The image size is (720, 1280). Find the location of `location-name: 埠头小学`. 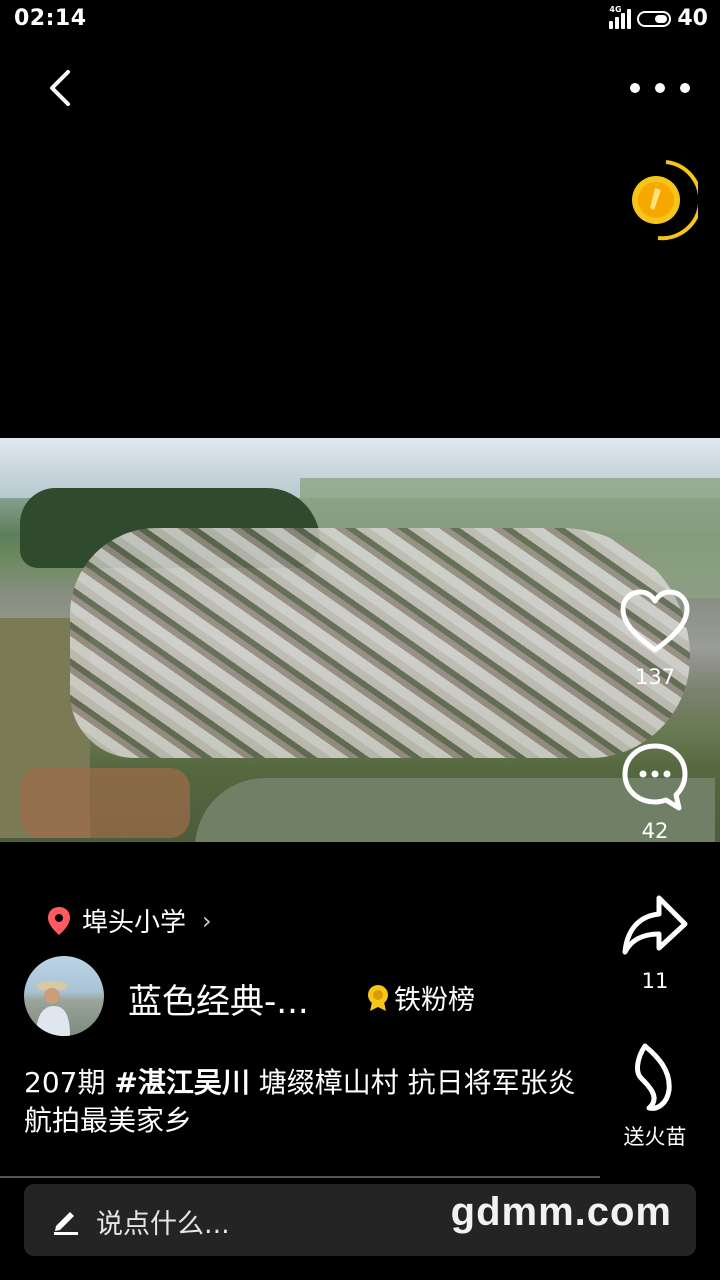

location-name: 埠头小学 is located at coordinates (134, 923).